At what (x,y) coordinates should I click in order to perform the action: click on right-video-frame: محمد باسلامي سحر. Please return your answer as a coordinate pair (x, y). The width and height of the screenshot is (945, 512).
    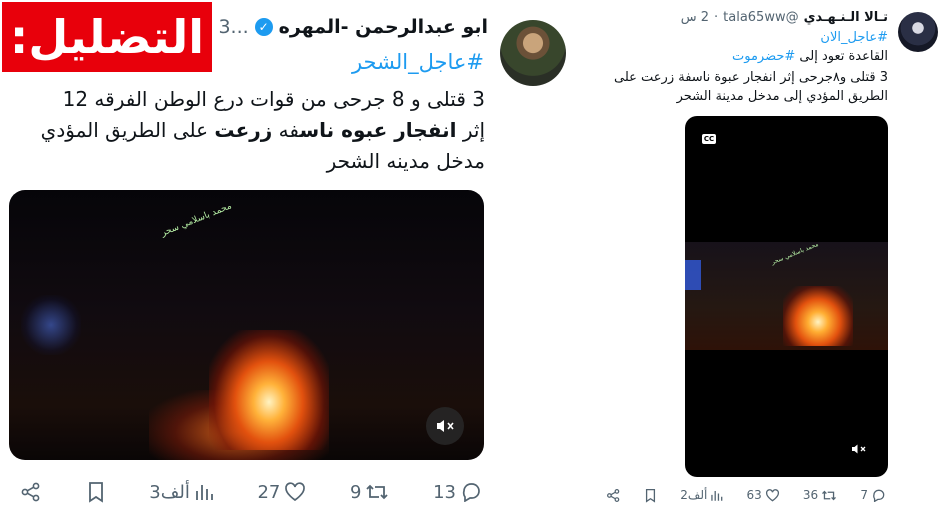
    Looking at the image, I should click on (786, 295).